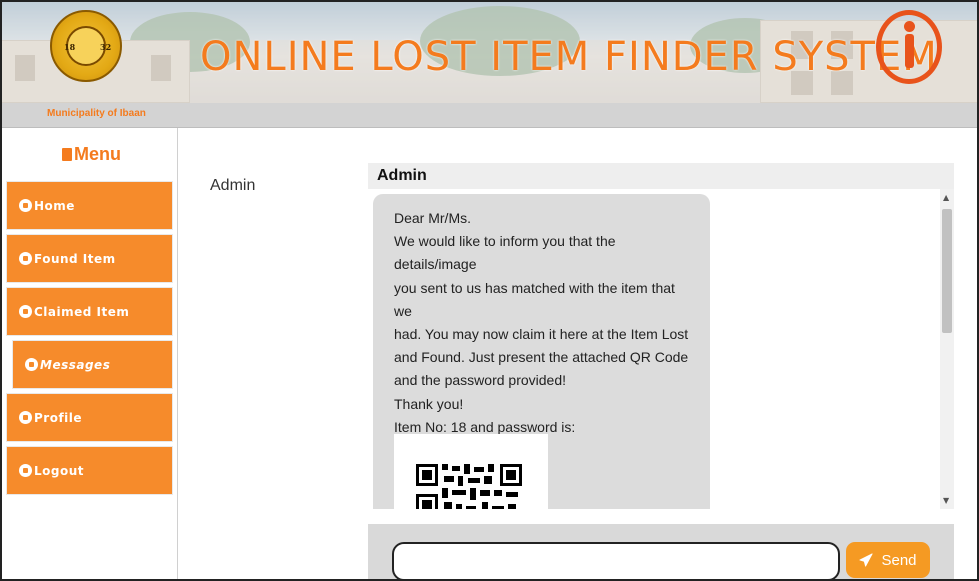  I want to click on menu-icon, so click(67, 154).